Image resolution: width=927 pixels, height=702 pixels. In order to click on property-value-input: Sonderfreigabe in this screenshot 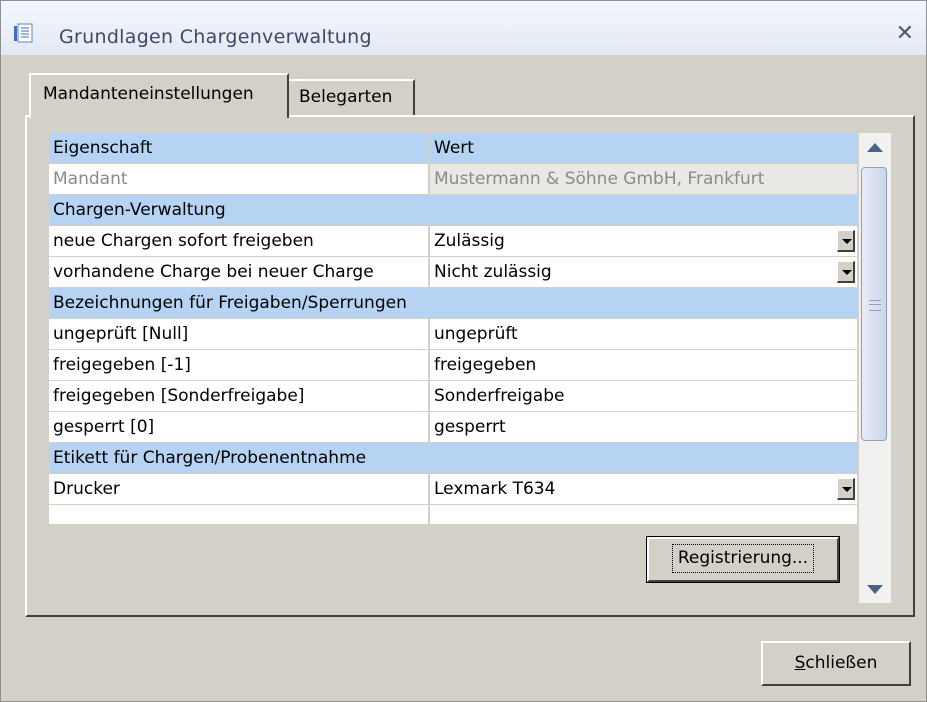, I will do `click(643, 396)`.